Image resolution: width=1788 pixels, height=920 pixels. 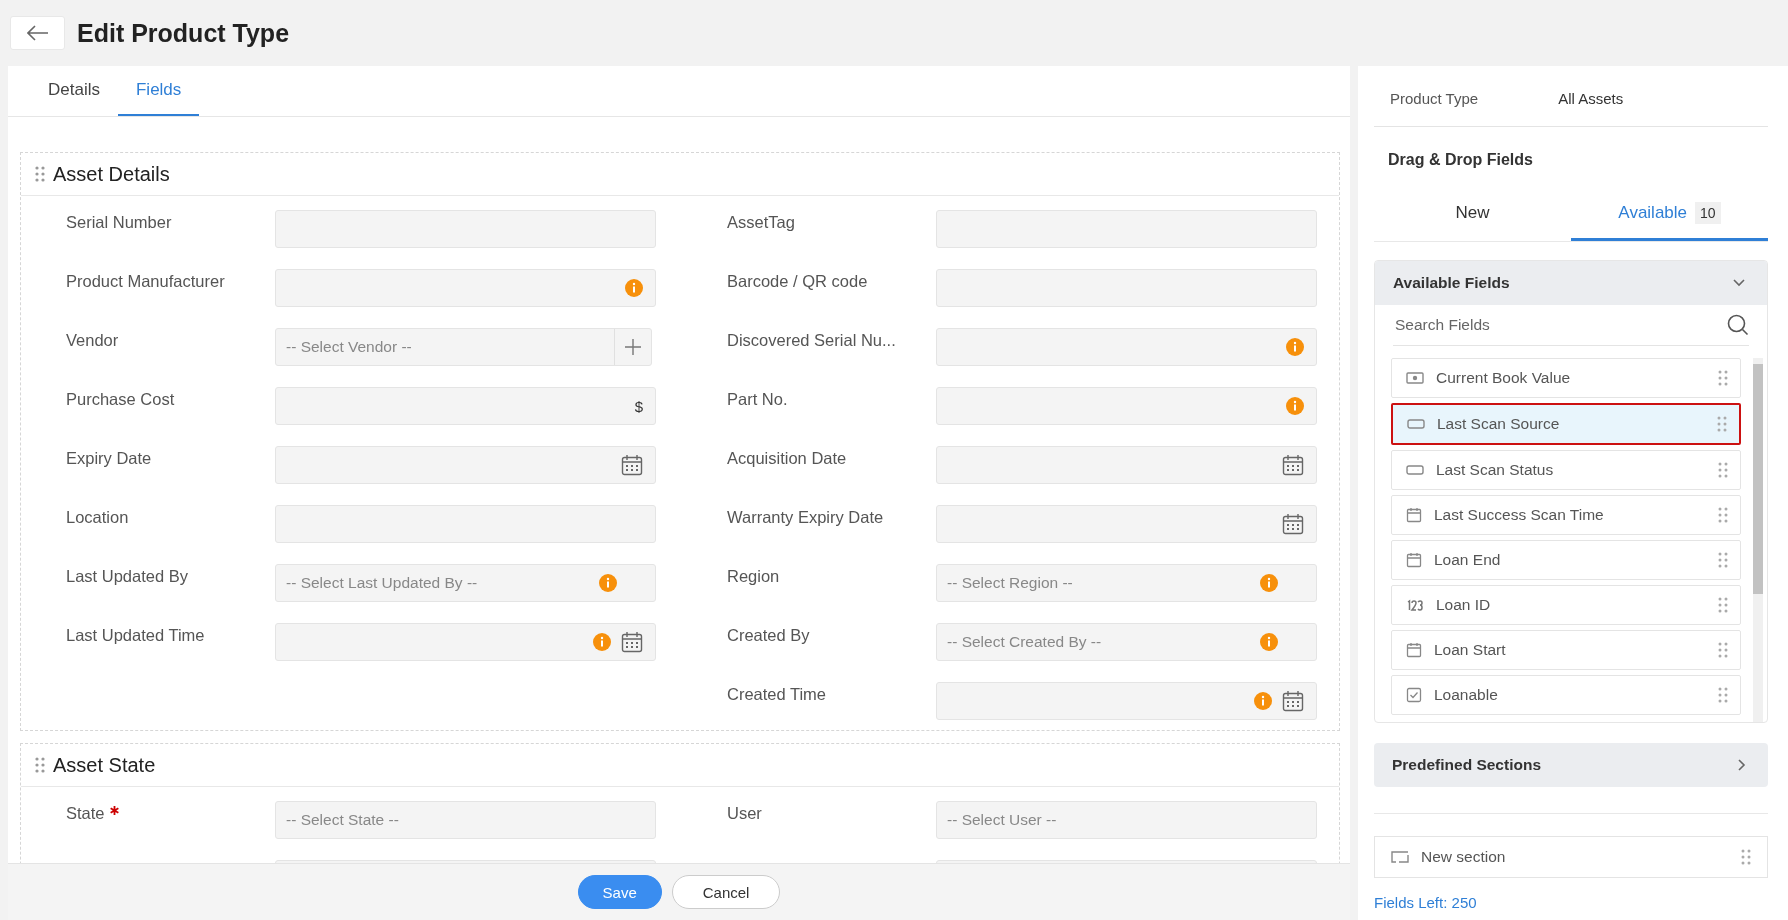 I want to click on field-label: Purchase Cost, so click(x=120, y=399).